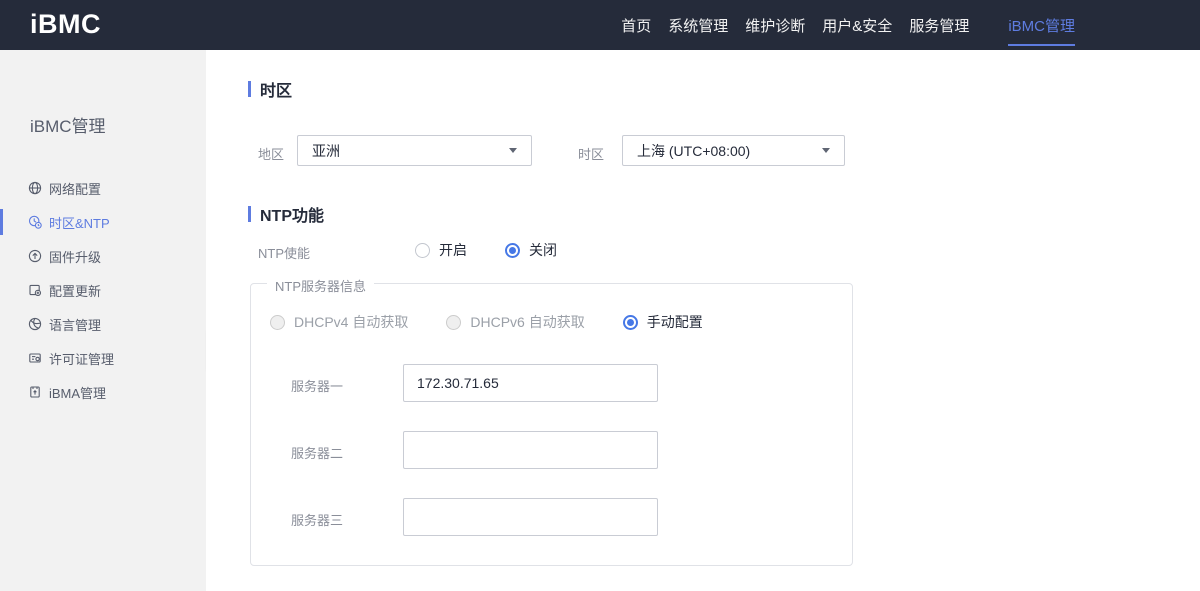 The height and width of the screenshot is (591, 1200). What do you see at coordinates (34, 188) in the screenshot?
I see `network-globe-icon` at bounding box center [34, 188].